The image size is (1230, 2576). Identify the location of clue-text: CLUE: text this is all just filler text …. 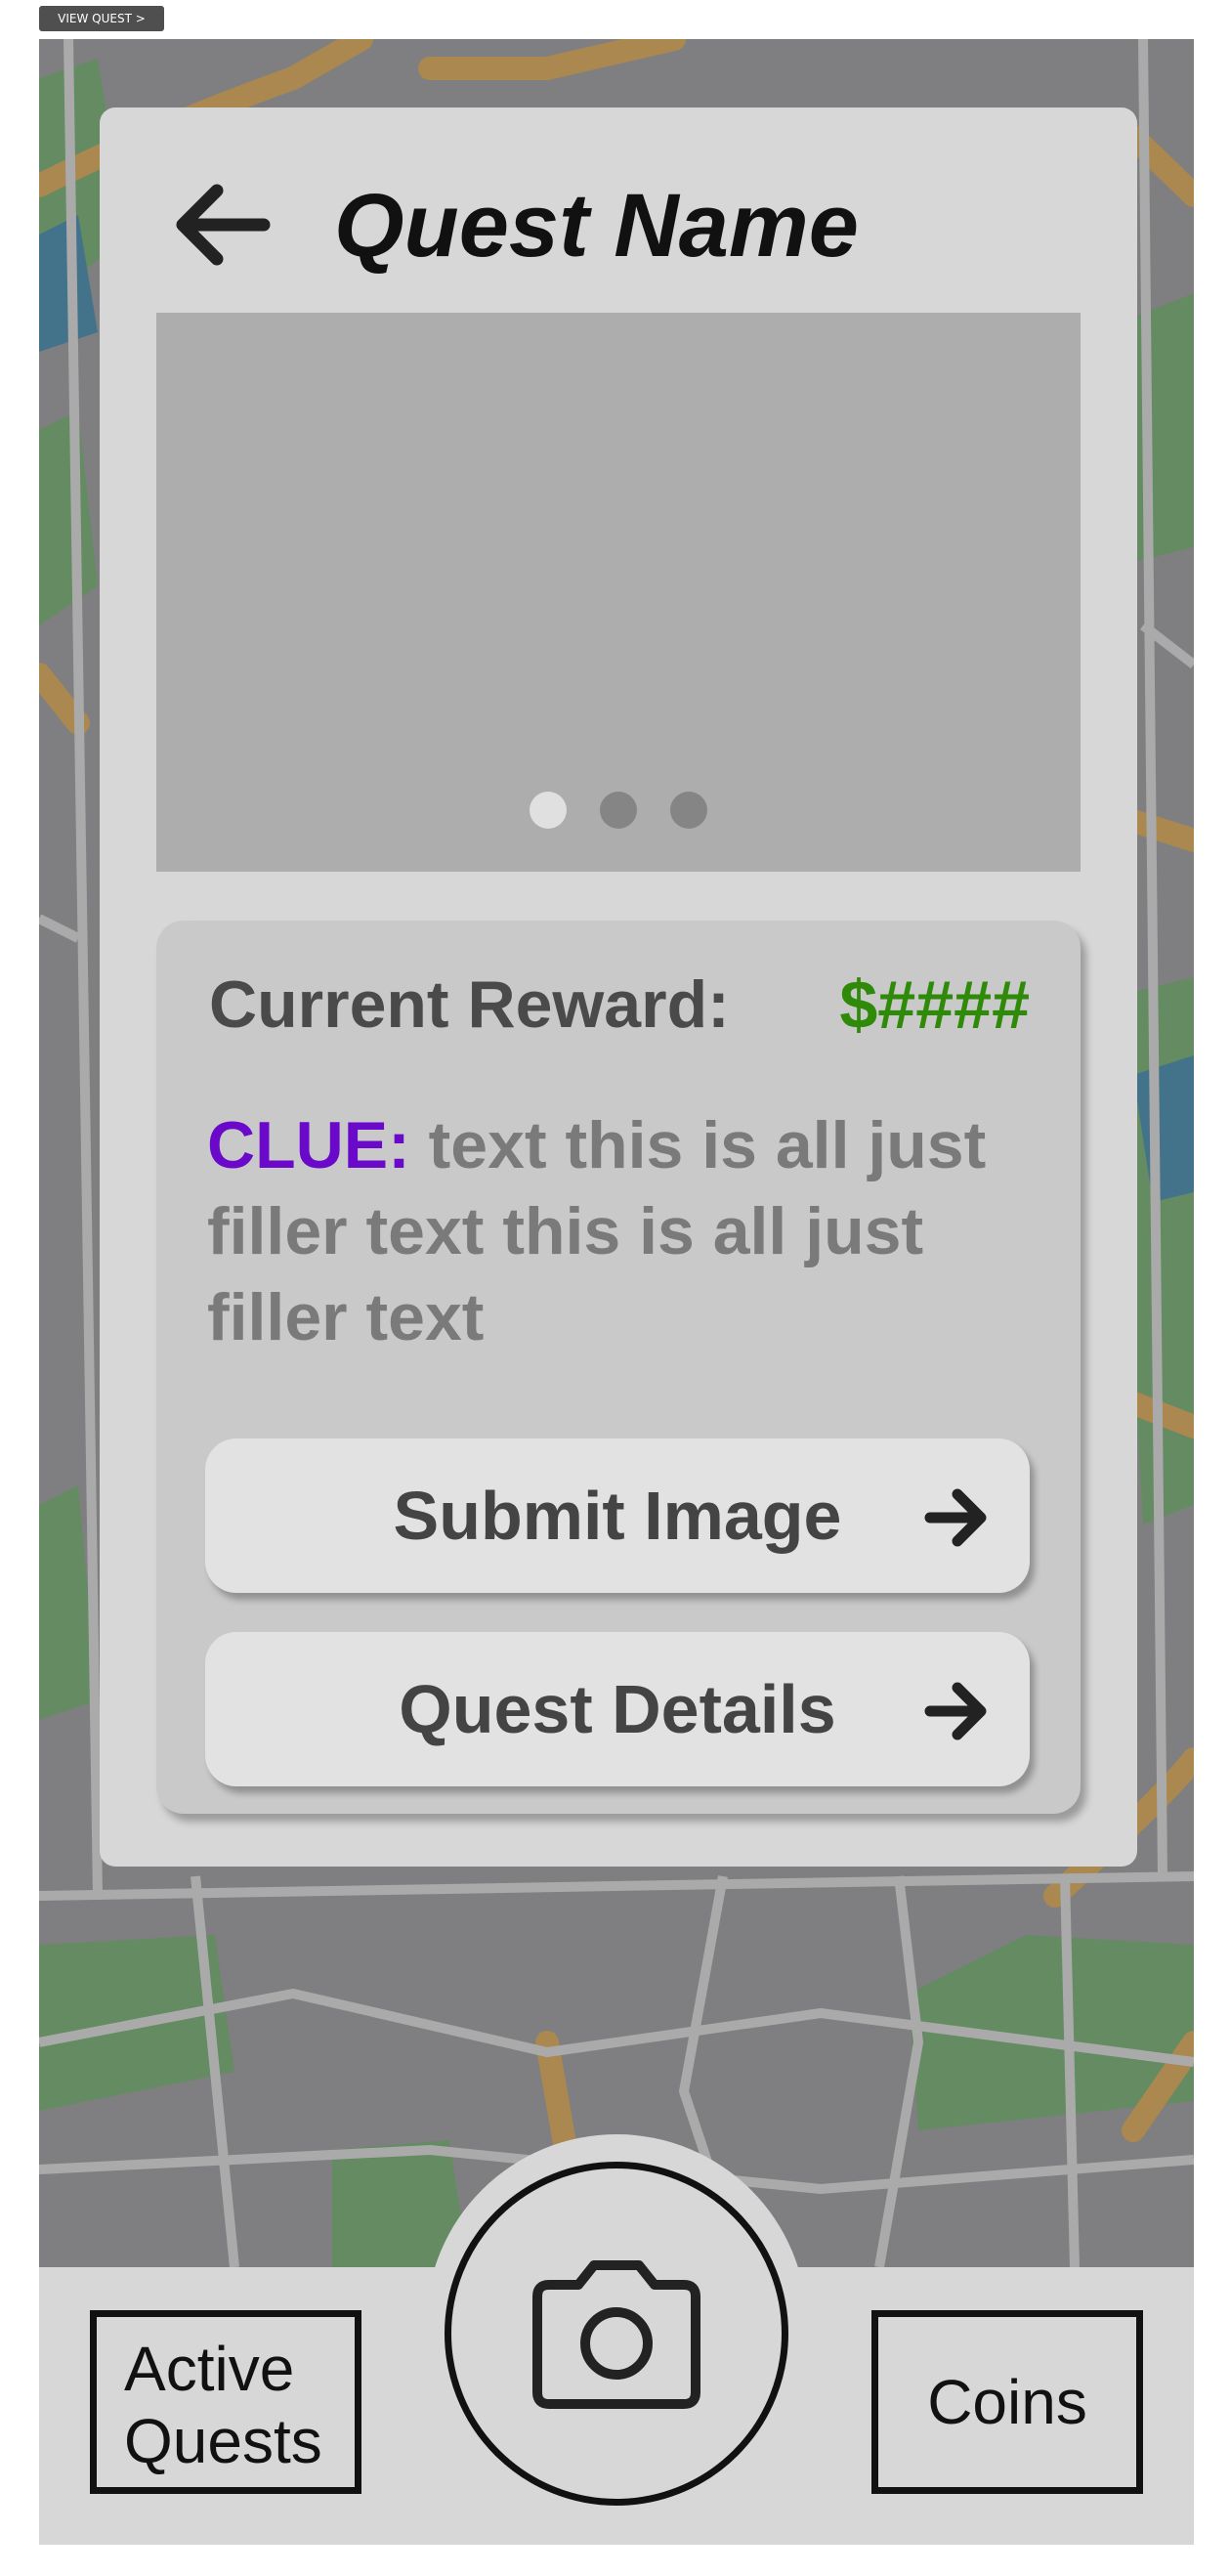
(617, 1231).